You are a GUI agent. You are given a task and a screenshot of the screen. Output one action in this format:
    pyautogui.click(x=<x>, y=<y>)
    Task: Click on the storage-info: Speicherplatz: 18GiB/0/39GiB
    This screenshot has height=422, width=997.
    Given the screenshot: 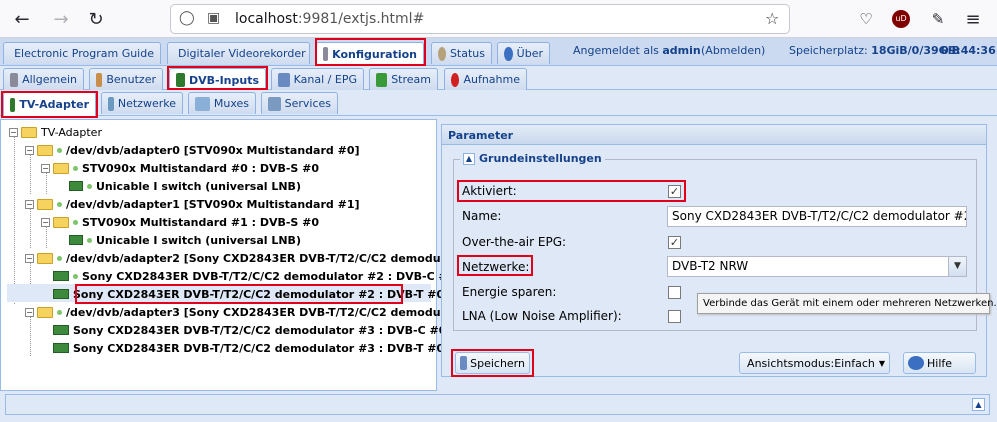 What is the action you would take?
    pyautogui.click(x=874, y=50)
    